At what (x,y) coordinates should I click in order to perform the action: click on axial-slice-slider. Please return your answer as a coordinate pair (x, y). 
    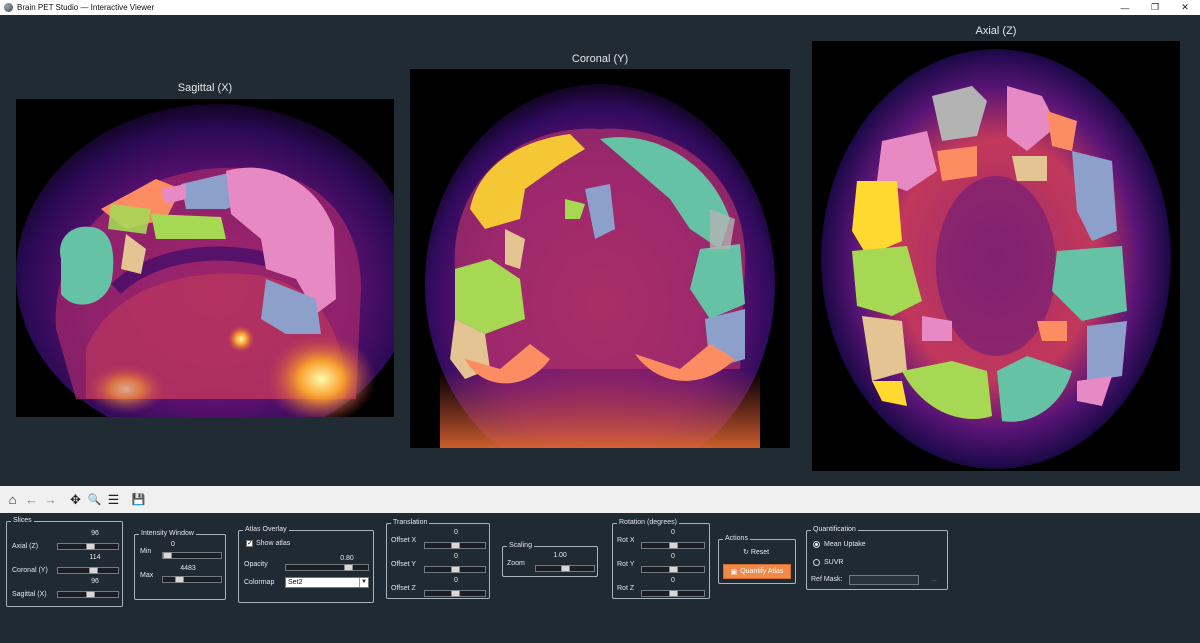
    Looking at the image, I should click on (88, 546).